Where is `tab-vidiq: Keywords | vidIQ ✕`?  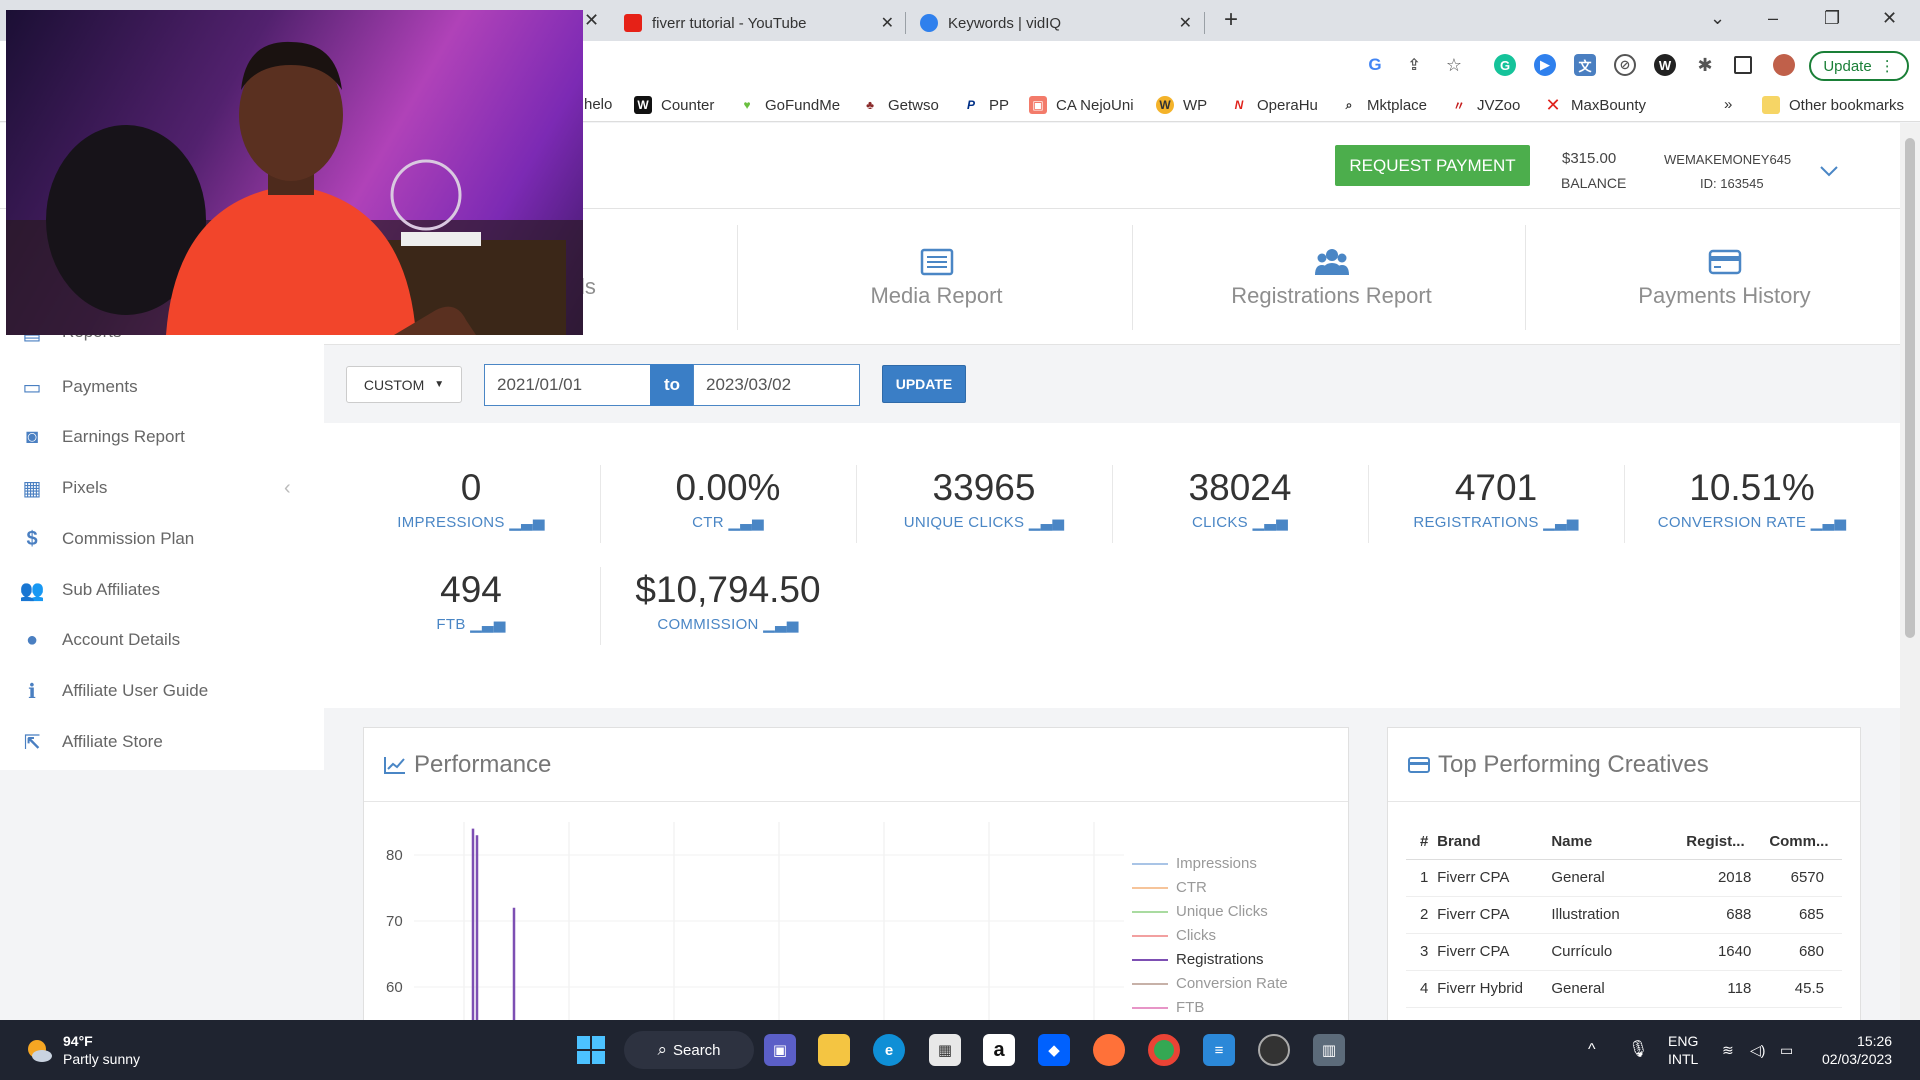 tab-vidiq: Keywords | vidIQ ✕ is located at coordinates (1055, 23).